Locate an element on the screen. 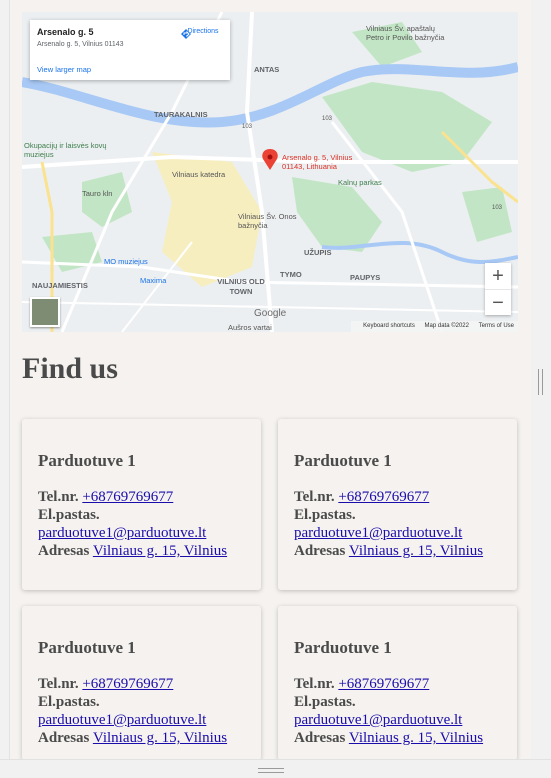 The image size is (551, 778). map-label-old-town: VILNIUS OLD TOWN is located at coordinates (241, 286).